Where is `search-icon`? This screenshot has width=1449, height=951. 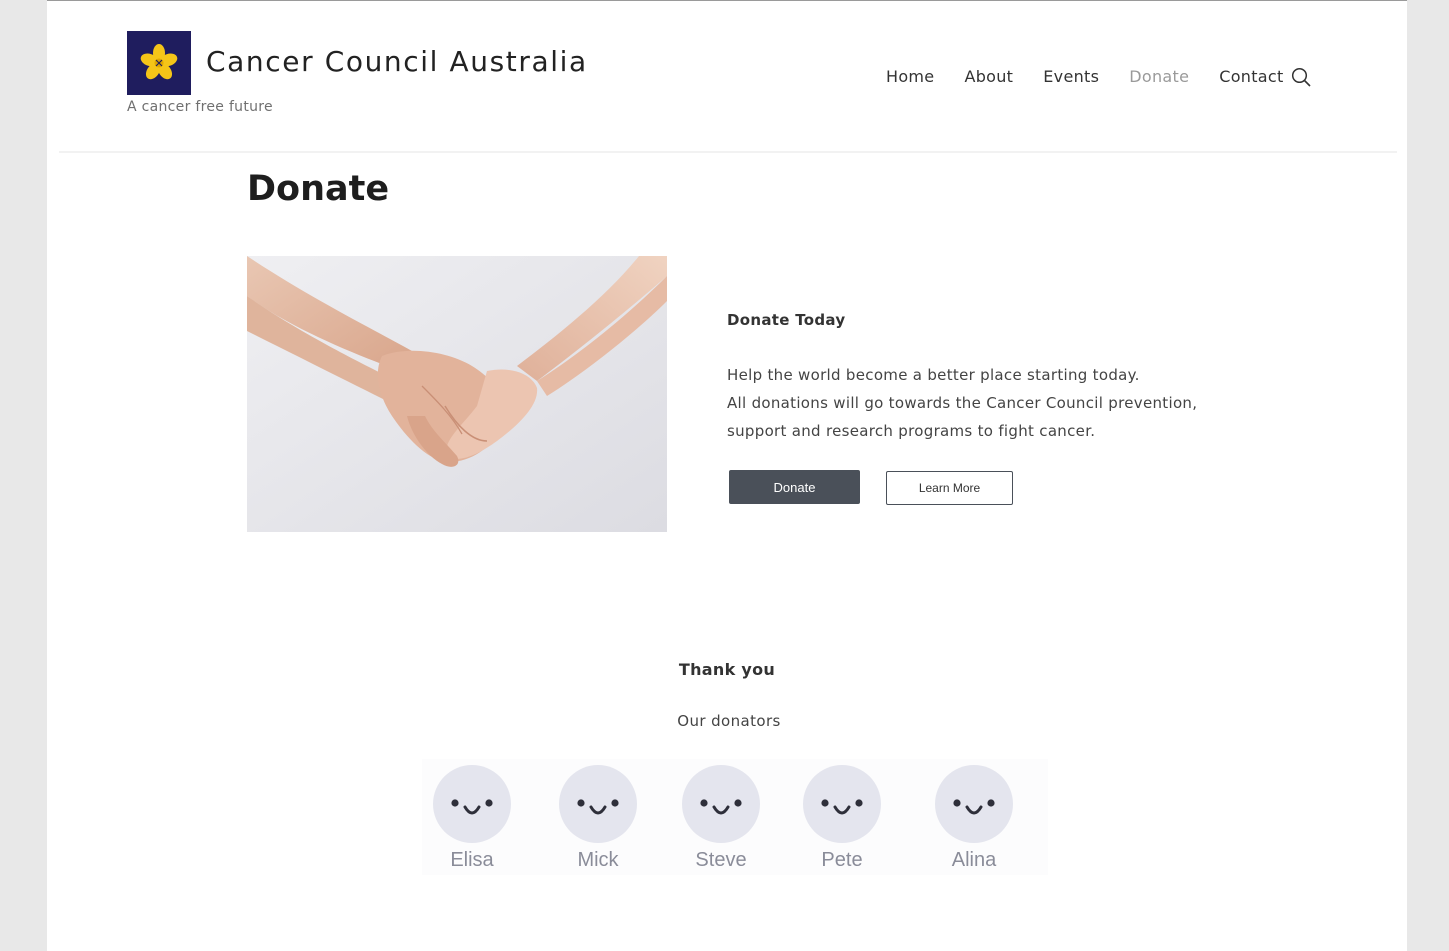
search-icon is located at coordinates (1301, 77).